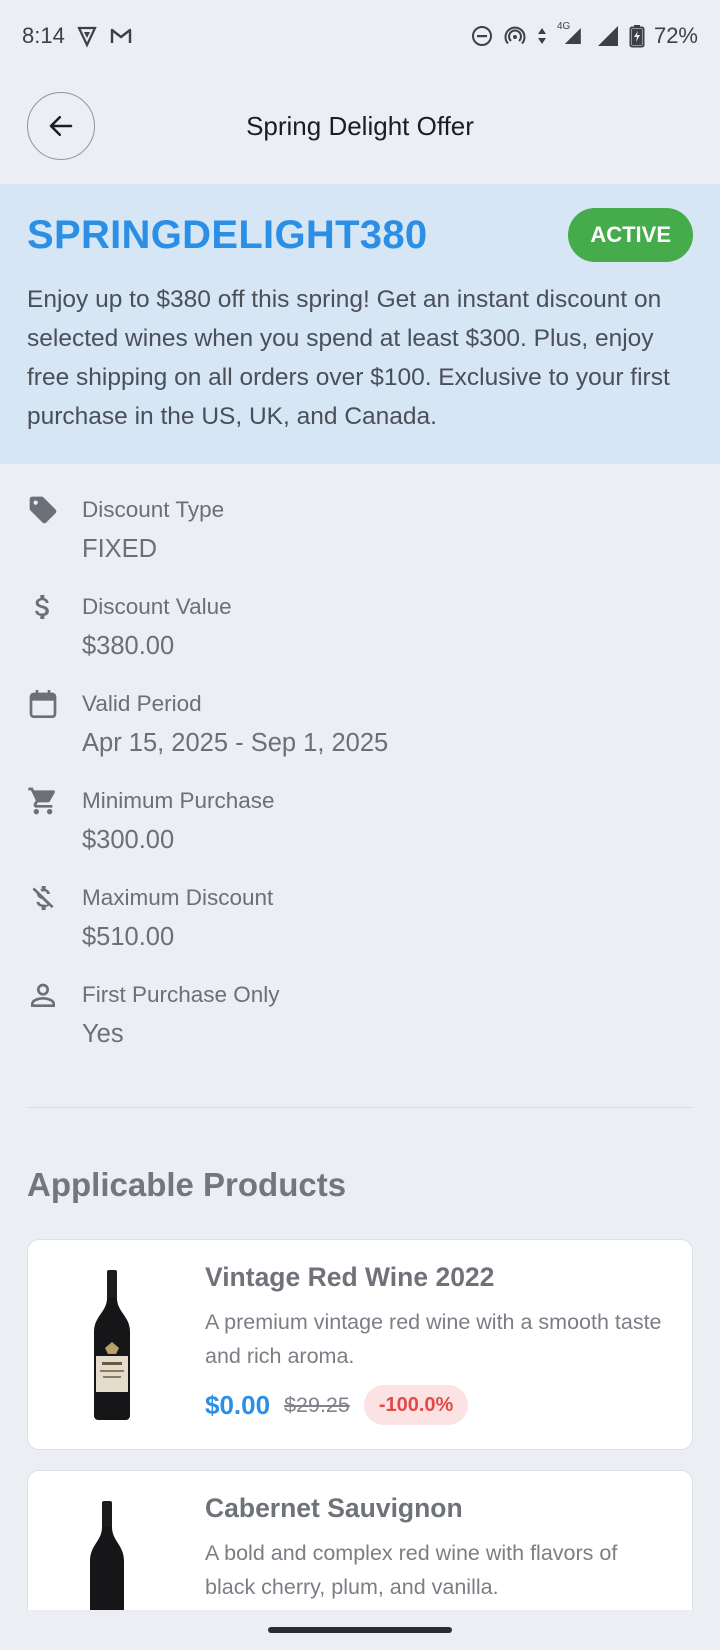 The height and width of the screenshot is (1650, 720). I want to click on hotspot-icon, so click(515, 36).